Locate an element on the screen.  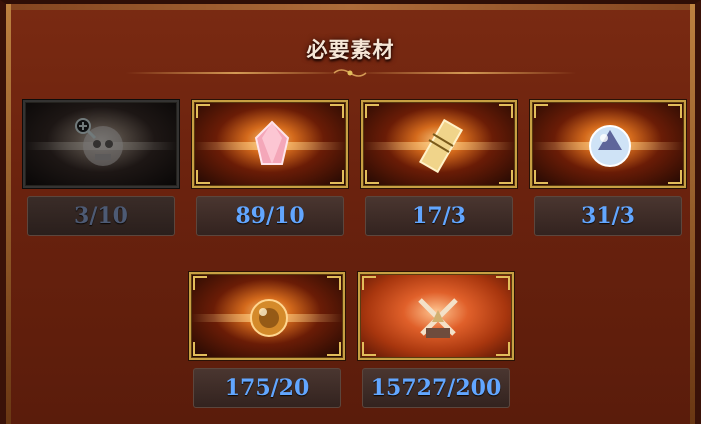
material-count: 89/10 is located at coordinates (270, 216).